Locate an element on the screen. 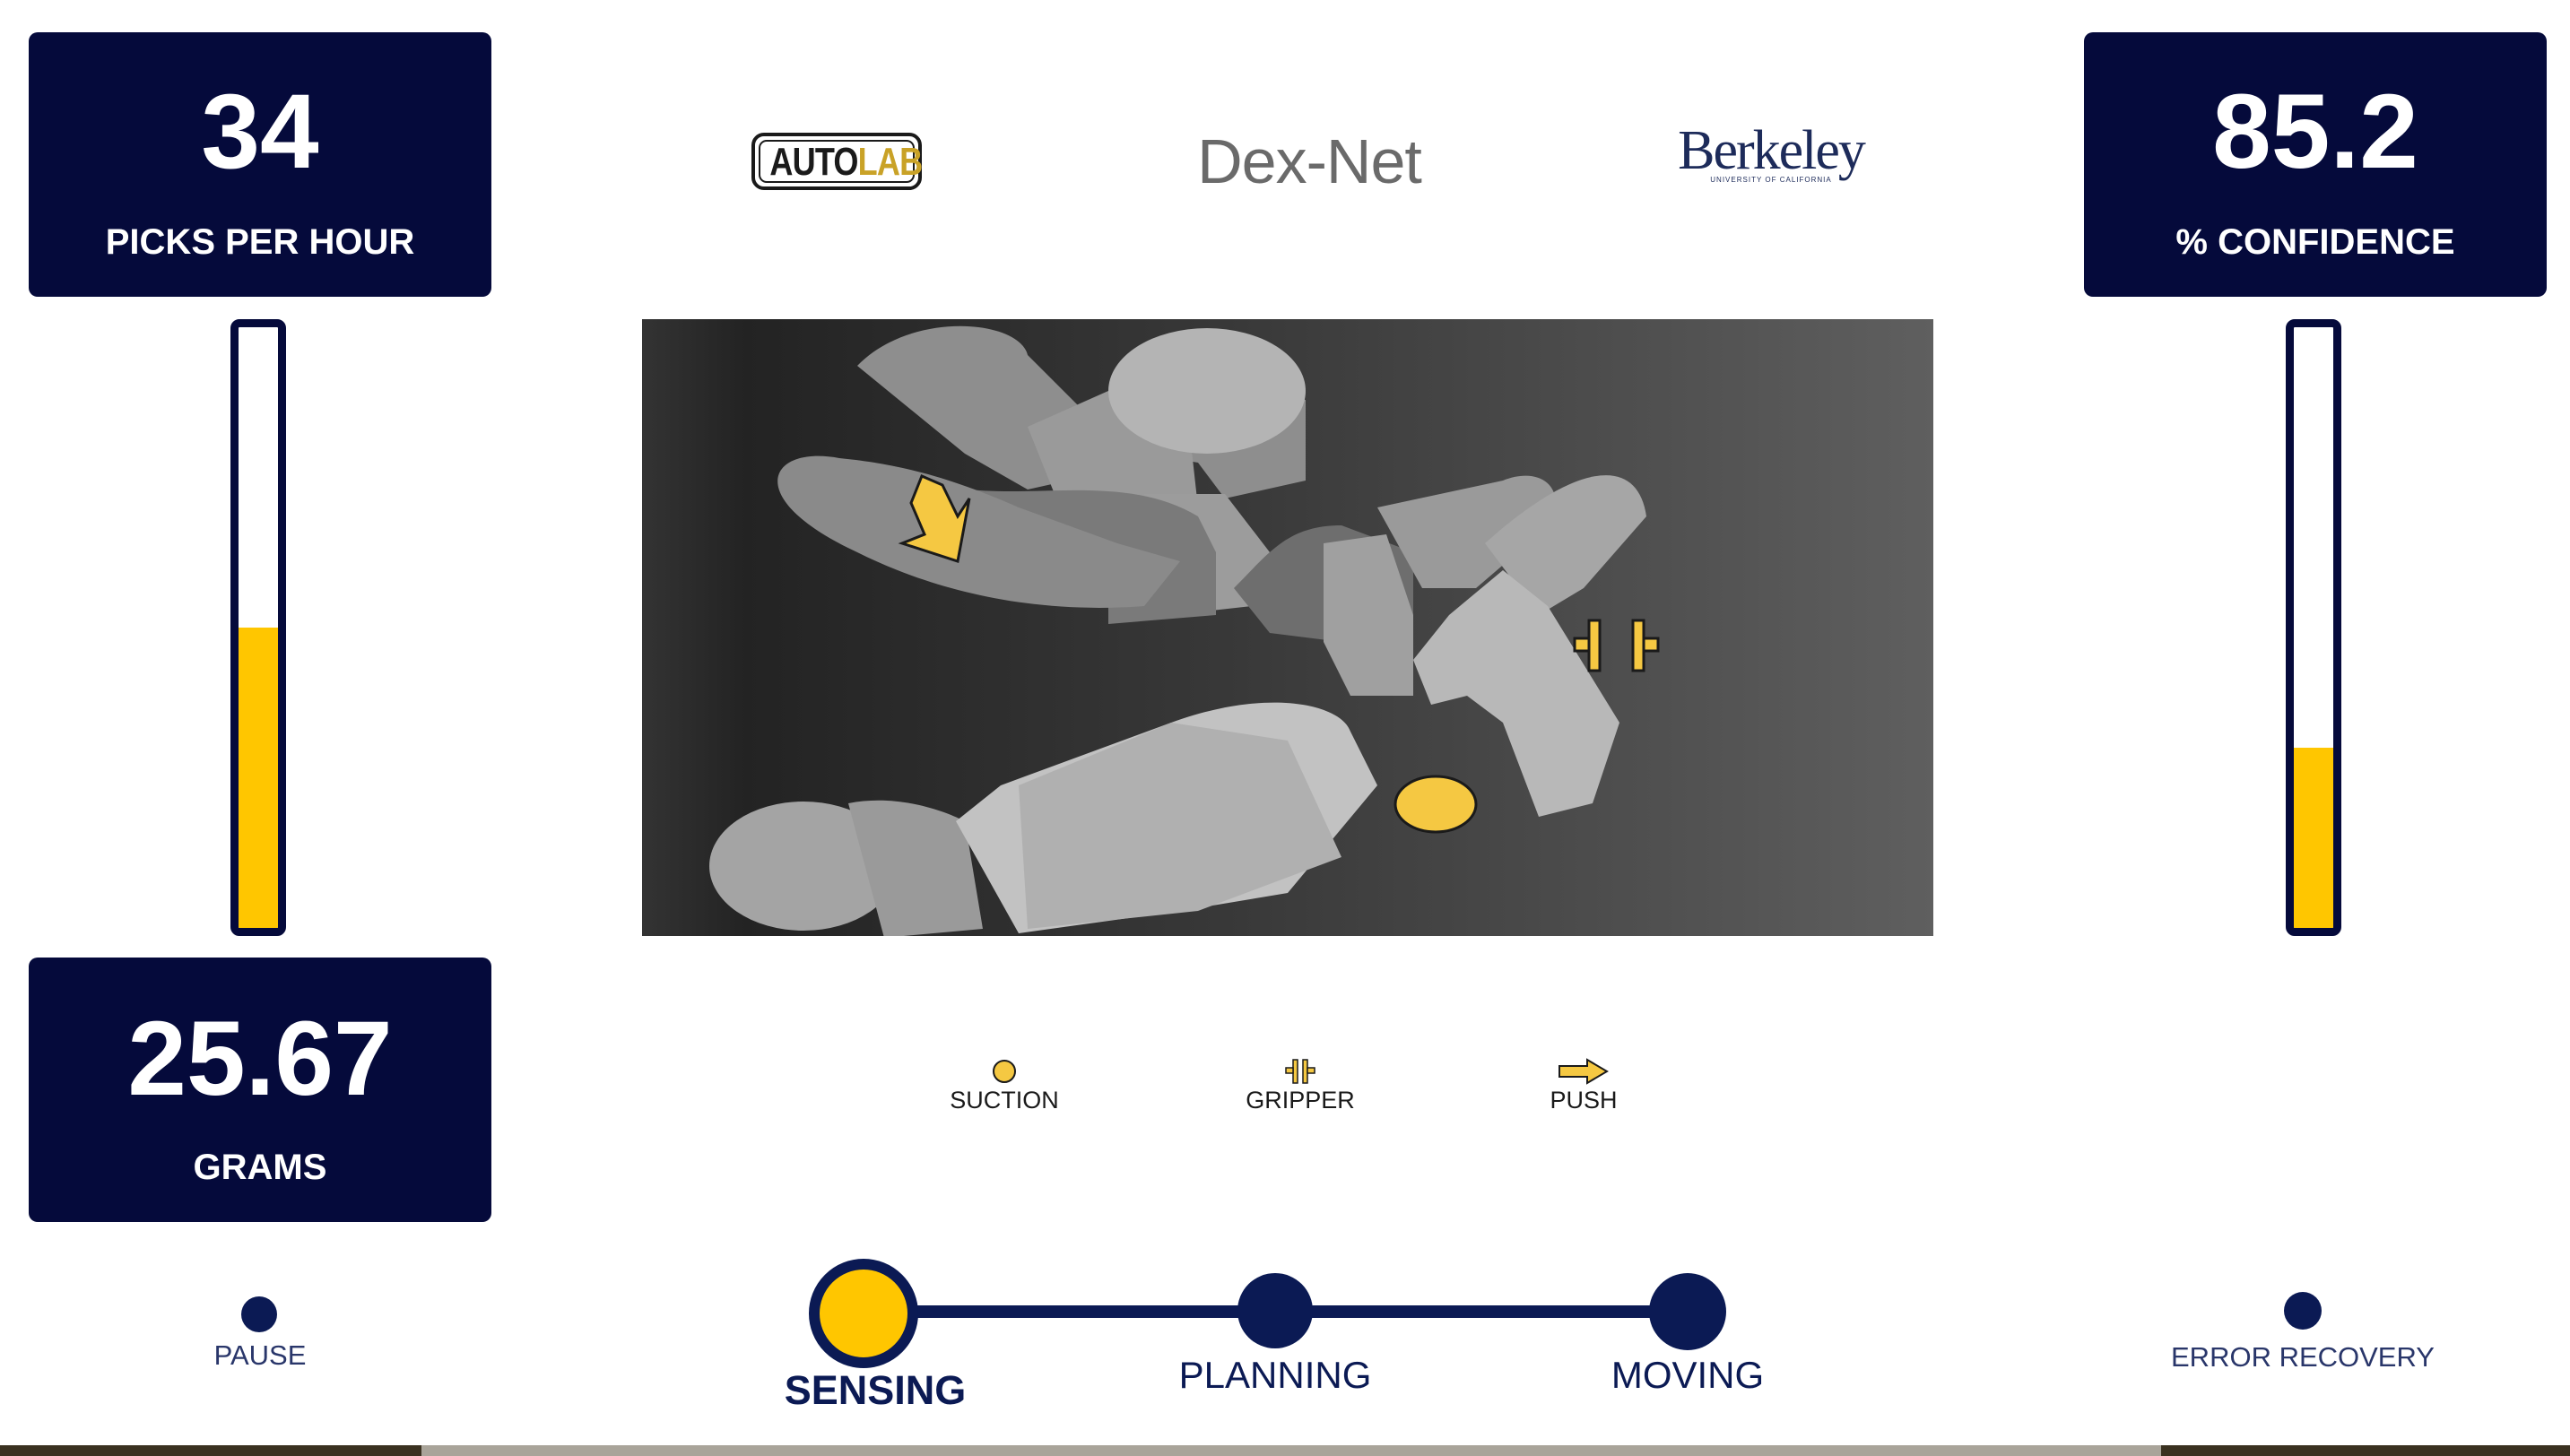  legend-push-label: PUSH is located at coordinates (1584, 1100).